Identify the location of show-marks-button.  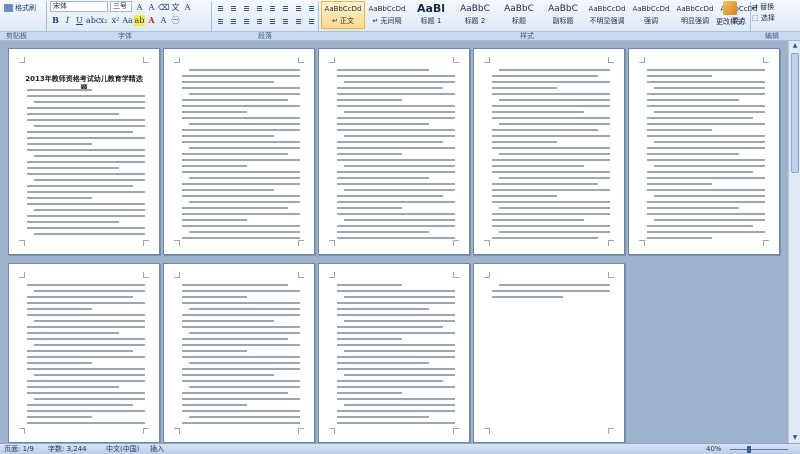
(311, 7).